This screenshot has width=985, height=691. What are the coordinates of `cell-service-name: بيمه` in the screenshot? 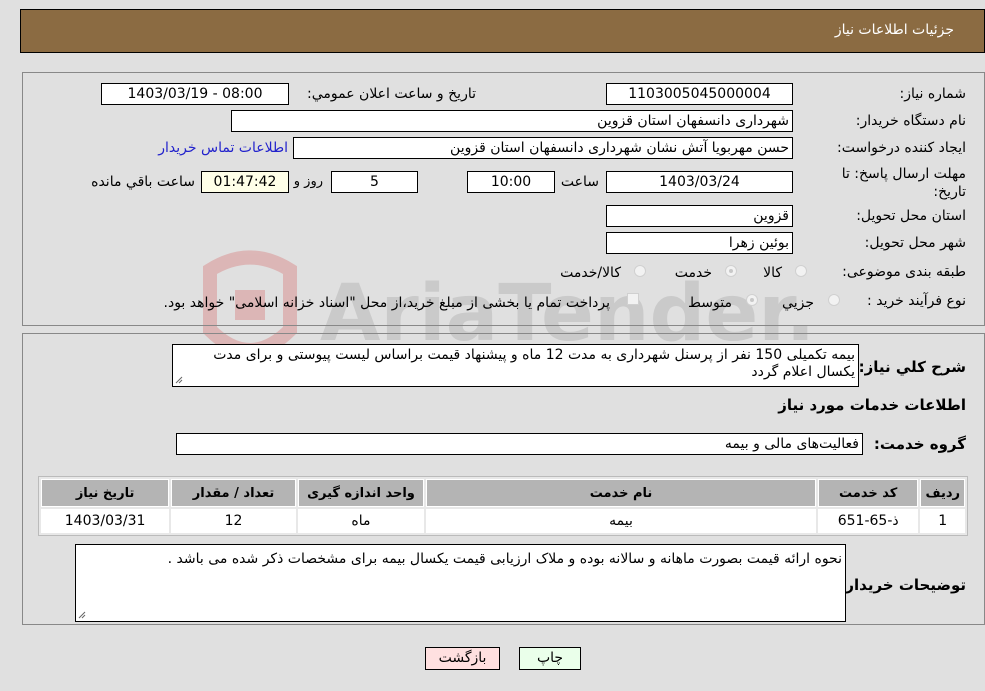 It's located at (621, 521).